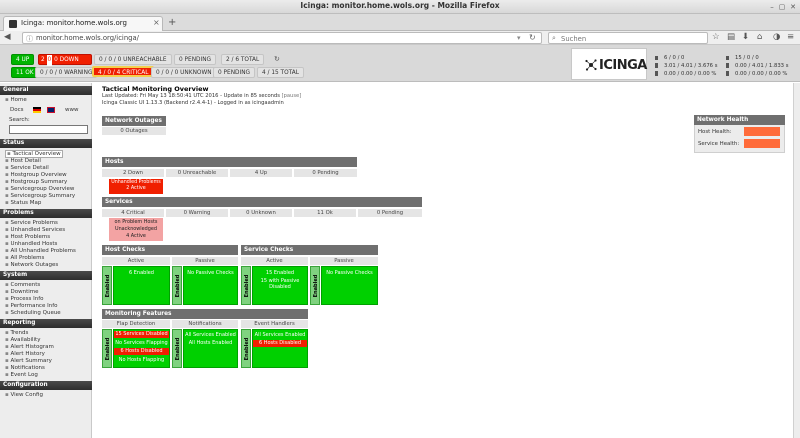  Describe the element at coordinates (37, 110) in the screenshot. I see `german-flag-icon` at that location.